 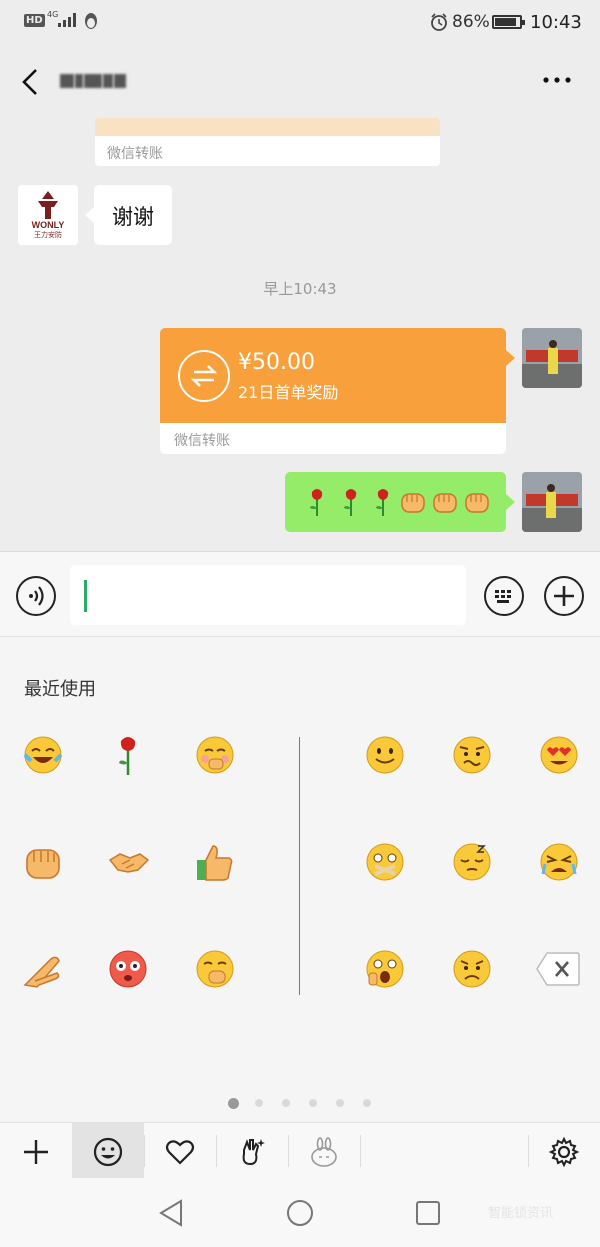 I want to click on rose-emoji-icon, so click(x=128, y=755).